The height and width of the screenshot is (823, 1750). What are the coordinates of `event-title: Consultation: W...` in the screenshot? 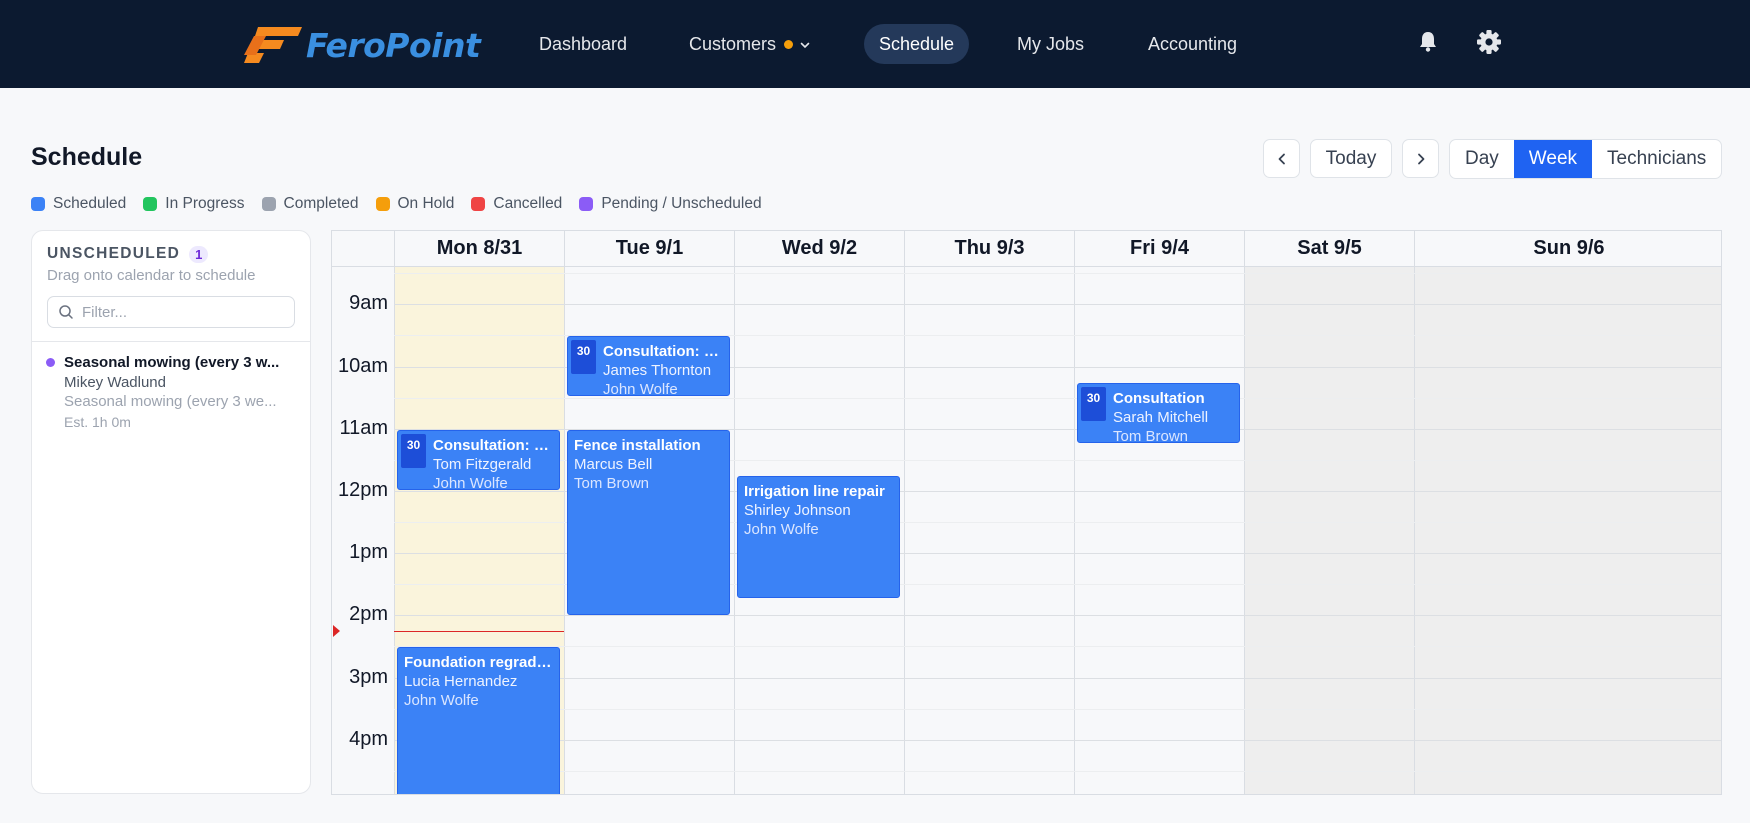 It's located at (493, 445).